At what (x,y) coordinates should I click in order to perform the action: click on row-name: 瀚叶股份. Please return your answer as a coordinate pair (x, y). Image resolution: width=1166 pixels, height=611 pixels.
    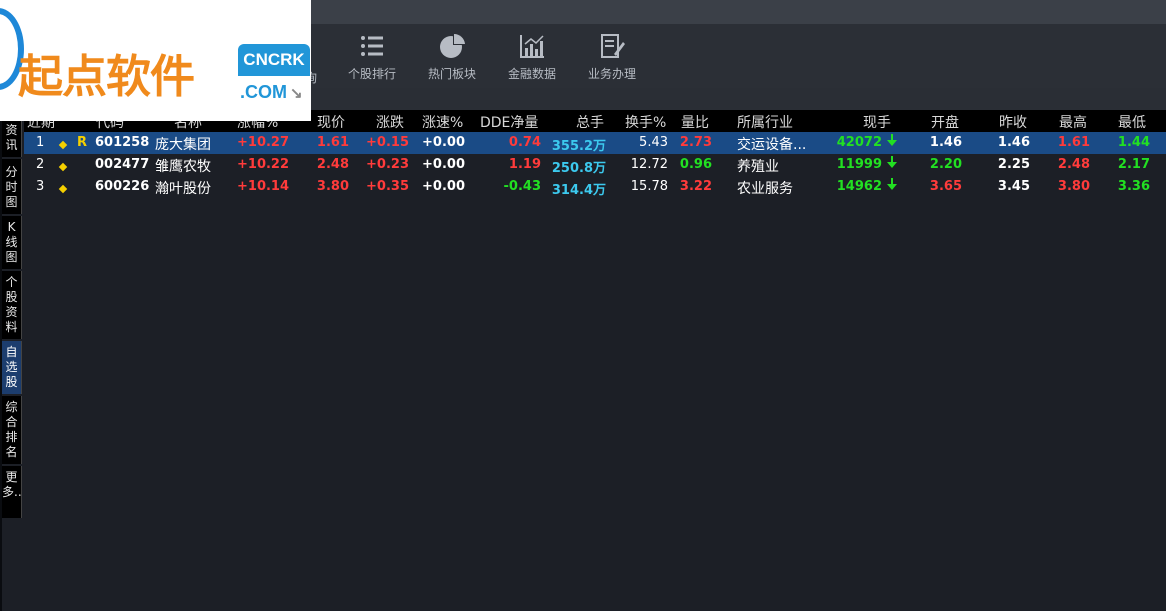
    Looking at the image, I should click on (183, 189).